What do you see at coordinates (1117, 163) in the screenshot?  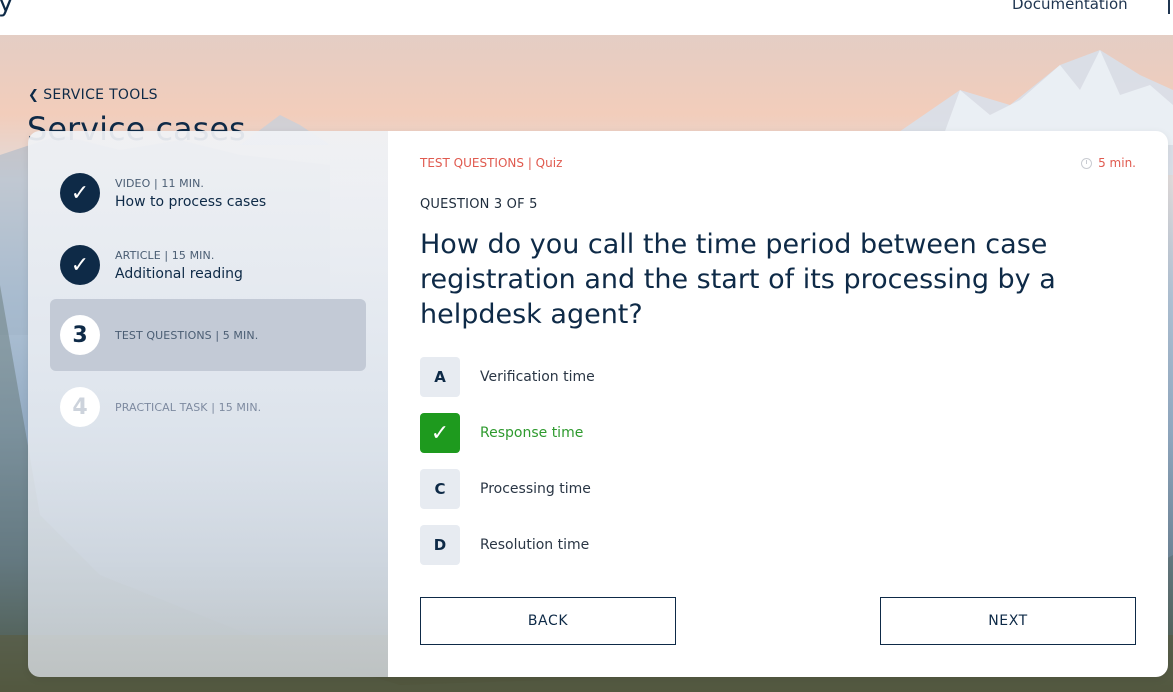 I see `time-estimate-label: 5 min.` at bounding box center [1117, 163].